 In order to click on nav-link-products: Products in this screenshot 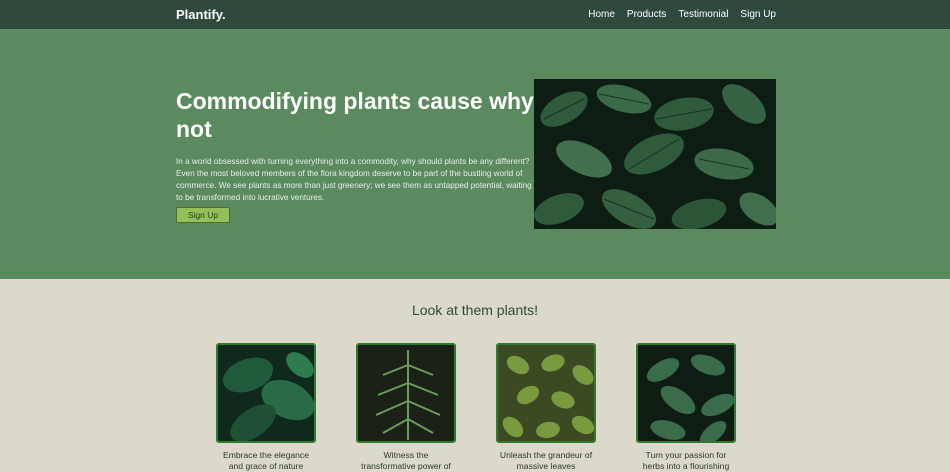, I will do `click(646, 14)`.